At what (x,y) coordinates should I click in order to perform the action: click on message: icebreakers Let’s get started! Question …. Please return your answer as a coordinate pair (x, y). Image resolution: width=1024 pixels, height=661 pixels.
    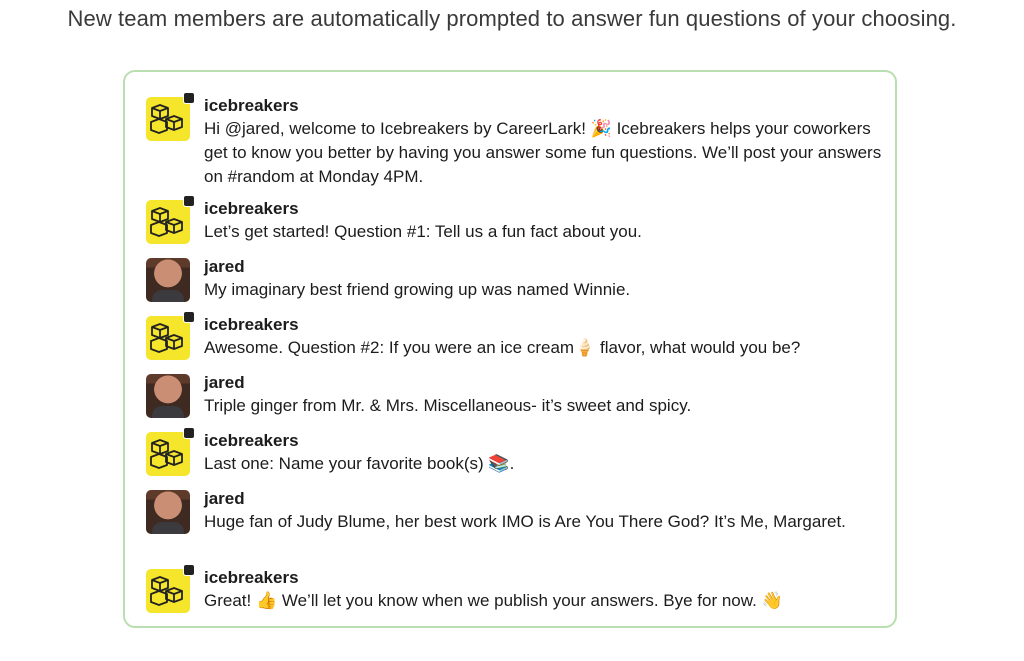
    Looking at the image, I should click on (515, 219).